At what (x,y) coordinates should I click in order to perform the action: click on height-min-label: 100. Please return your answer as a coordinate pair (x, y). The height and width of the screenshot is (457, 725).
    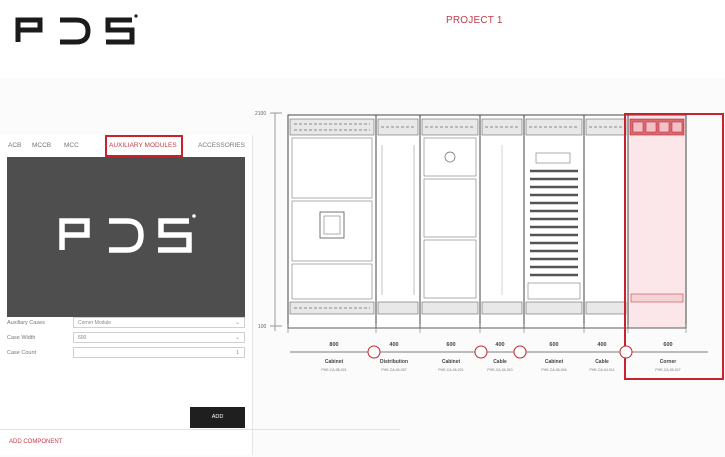
    Looking at the image, I should click on (262, 327).